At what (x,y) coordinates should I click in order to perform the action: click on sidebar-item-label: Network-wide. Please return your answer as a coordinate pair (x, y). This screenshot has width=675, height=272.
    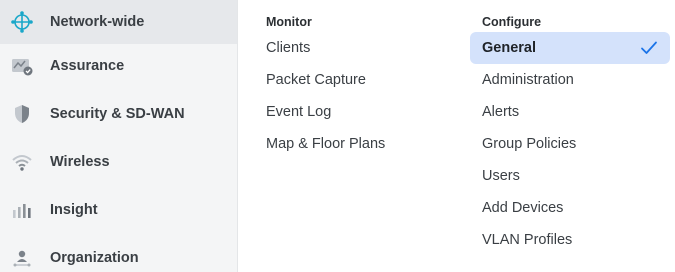
    Looking at the image, I should click on (97, 22).